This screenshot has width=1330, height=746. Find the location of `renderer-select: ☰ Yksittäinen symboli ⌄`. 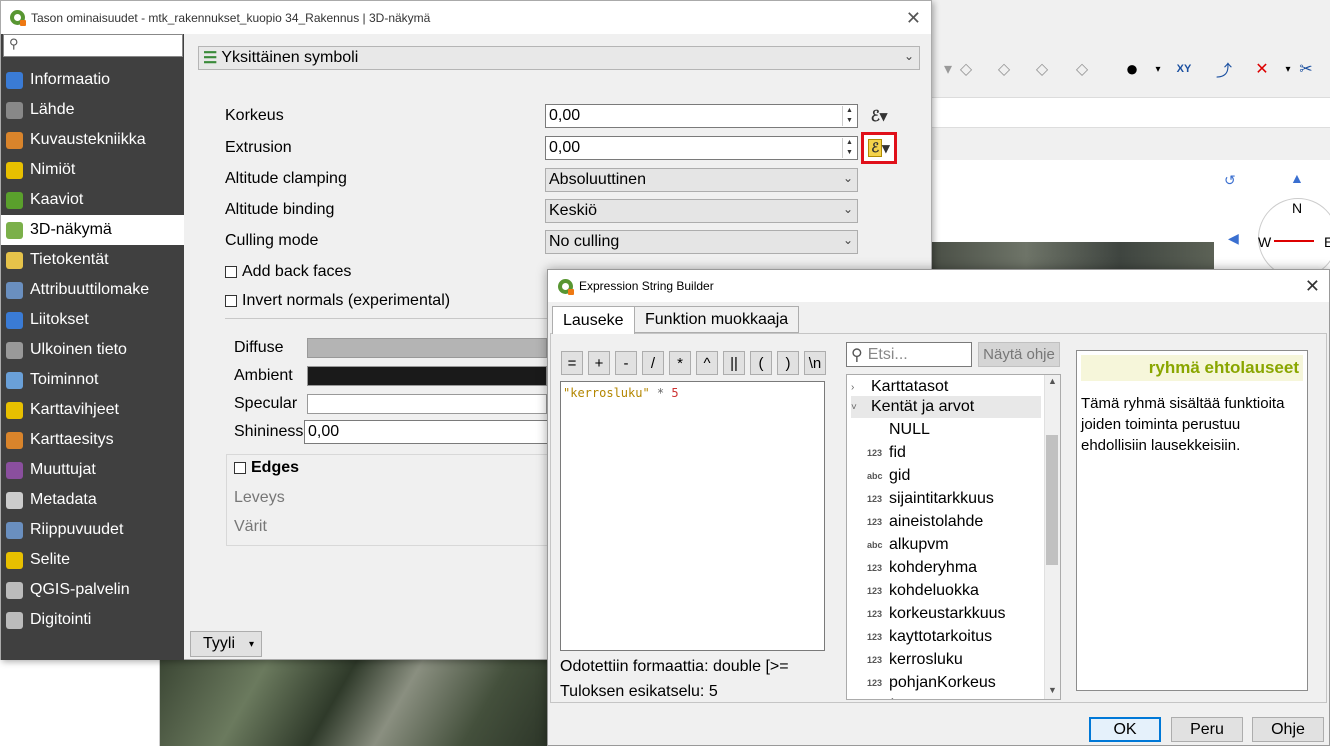

renderer-select: ☰ Yksittäinen symboli ⌄ is located at coordinates (559, 58).